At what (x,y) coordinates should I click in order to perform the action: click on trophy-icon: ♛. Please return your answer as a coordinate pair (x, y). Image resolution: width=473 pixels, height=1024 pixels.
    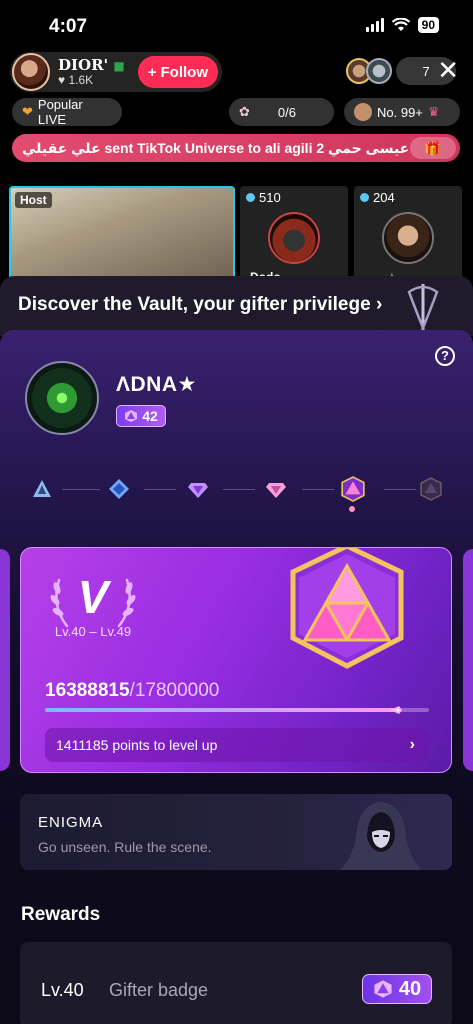
    Looking at the image, I should click on (433, 111).